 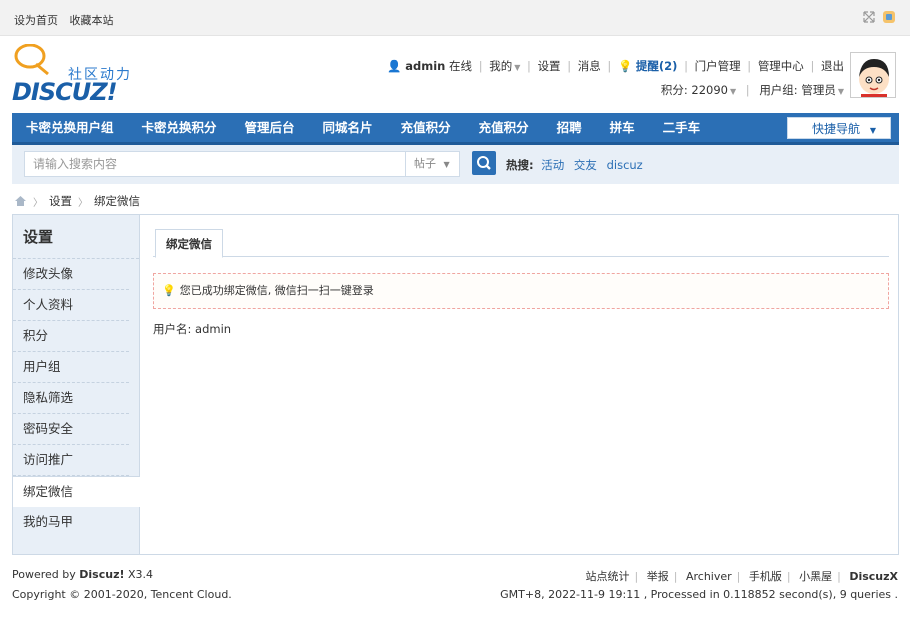 I want to click on resize-icon, so click(x=869, y=17).